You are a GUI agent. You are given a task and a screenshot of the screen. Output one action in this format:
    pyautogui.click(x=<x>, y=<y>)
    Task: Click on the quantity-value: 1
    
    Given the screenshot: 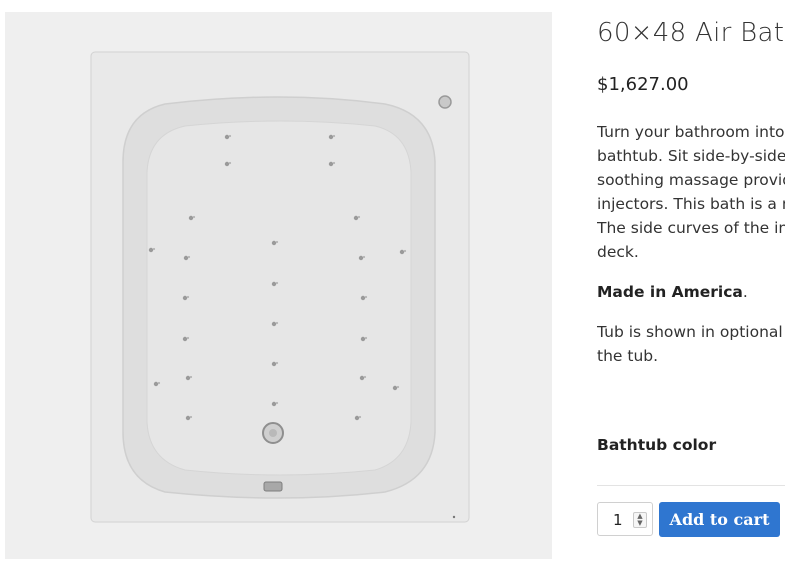 What is the action you would take?
    pyautogui.click(x=618, y=520)
    